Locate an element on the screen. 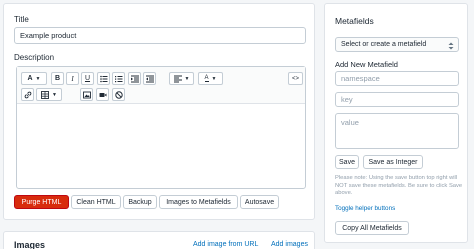  italic-button: I is located at coordinates (72, 78).